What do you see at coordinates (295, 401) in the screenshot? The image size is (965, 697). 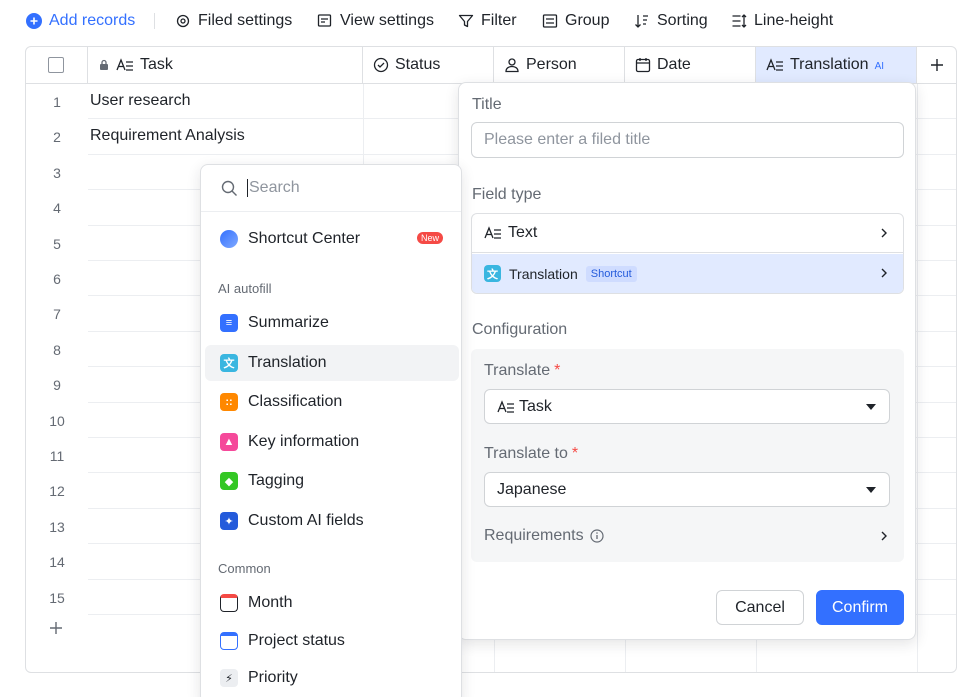 I see `dropdown-item-label: Classification` at bounding box center [295, 401].